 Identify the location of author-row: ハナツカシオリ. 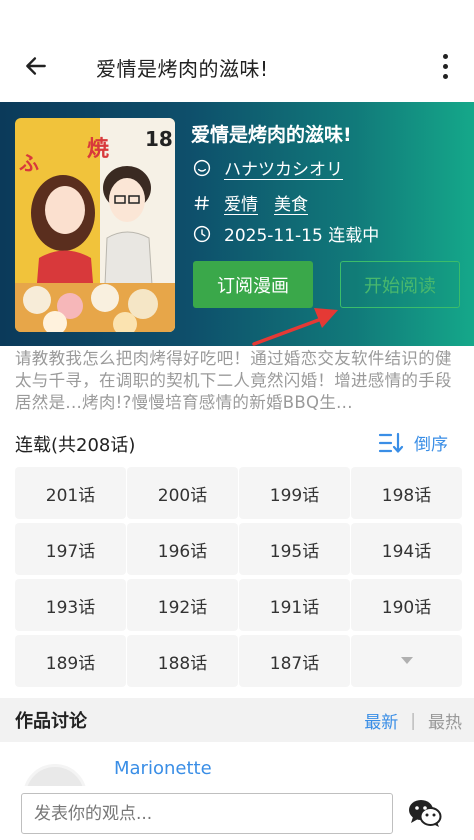
(275, 167).